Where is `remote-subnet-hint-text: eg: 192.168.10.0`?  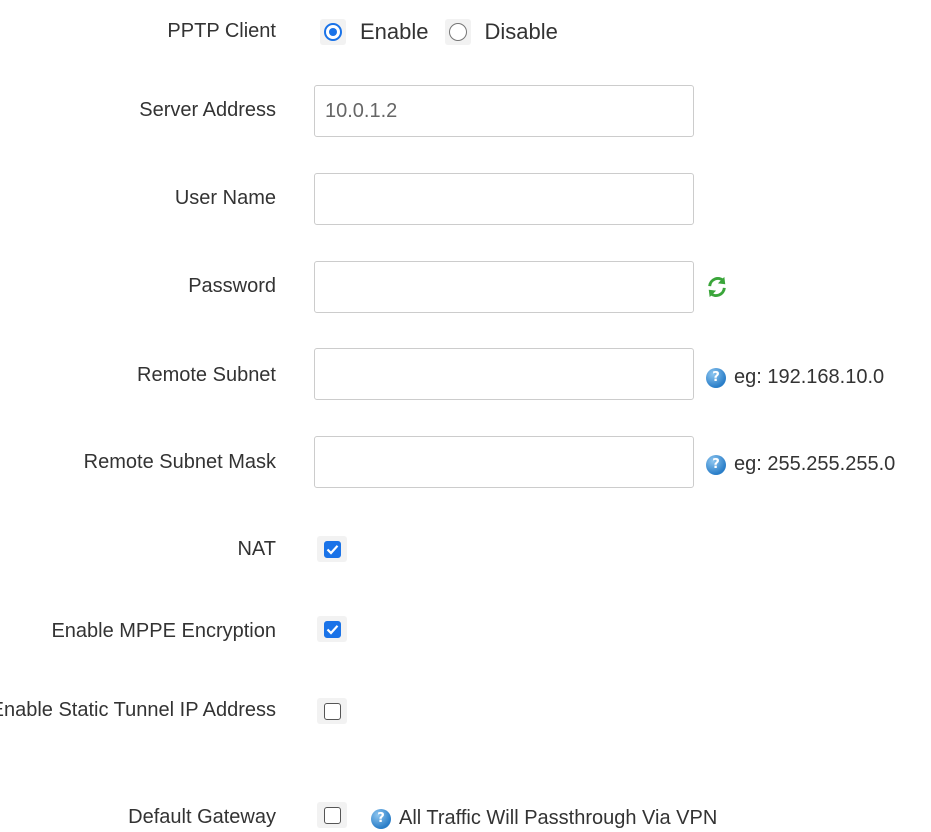 remote-subnet-hint-text: eg: 192.168.10.0 is located at coordinates (809, 377).